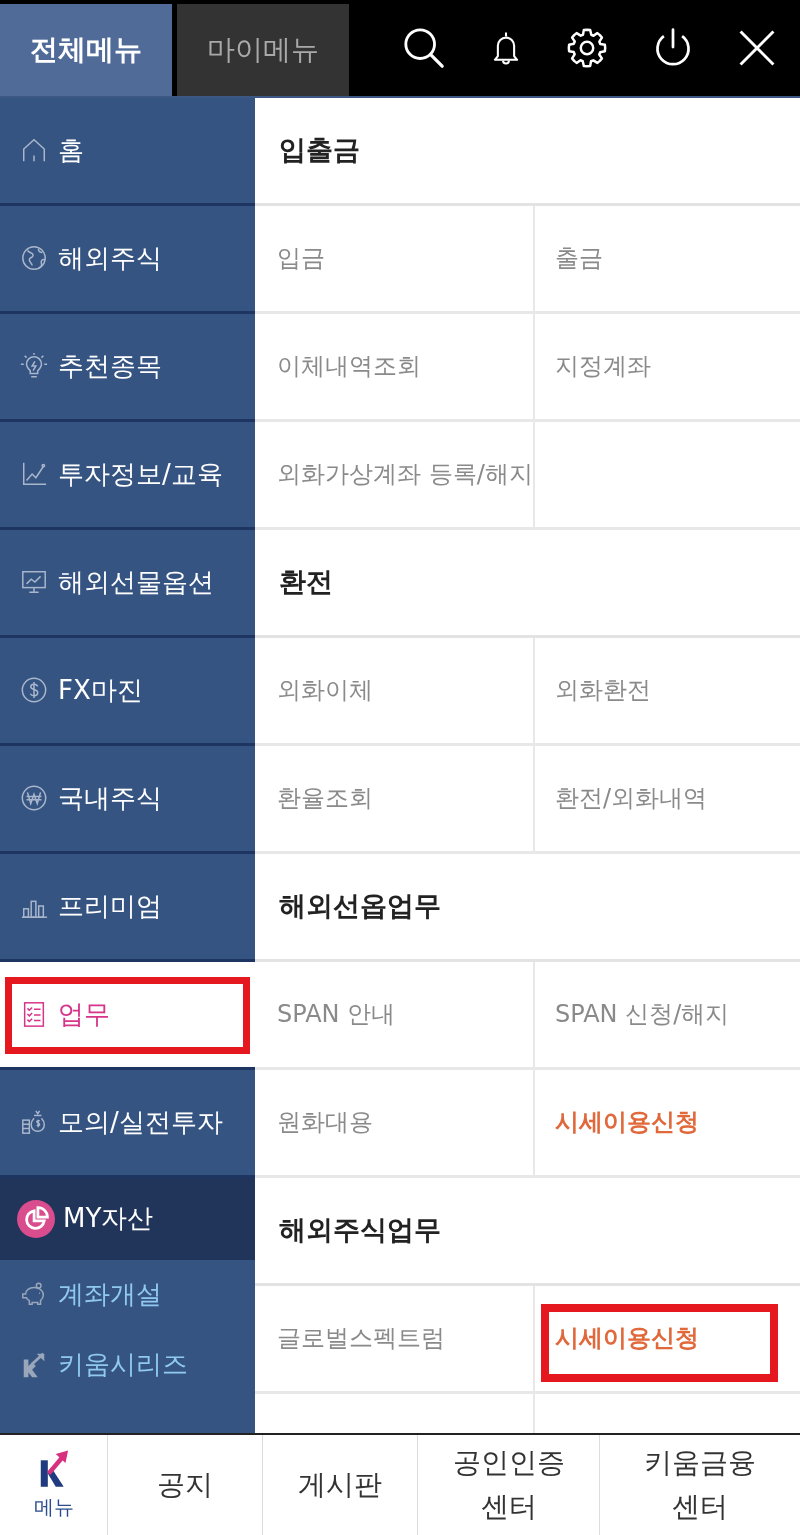 The image size is (800, 1535). What do you see at coordinates (34, 258) in the screenshot?
I see `globe-icon` at bounding box center [34, 258].